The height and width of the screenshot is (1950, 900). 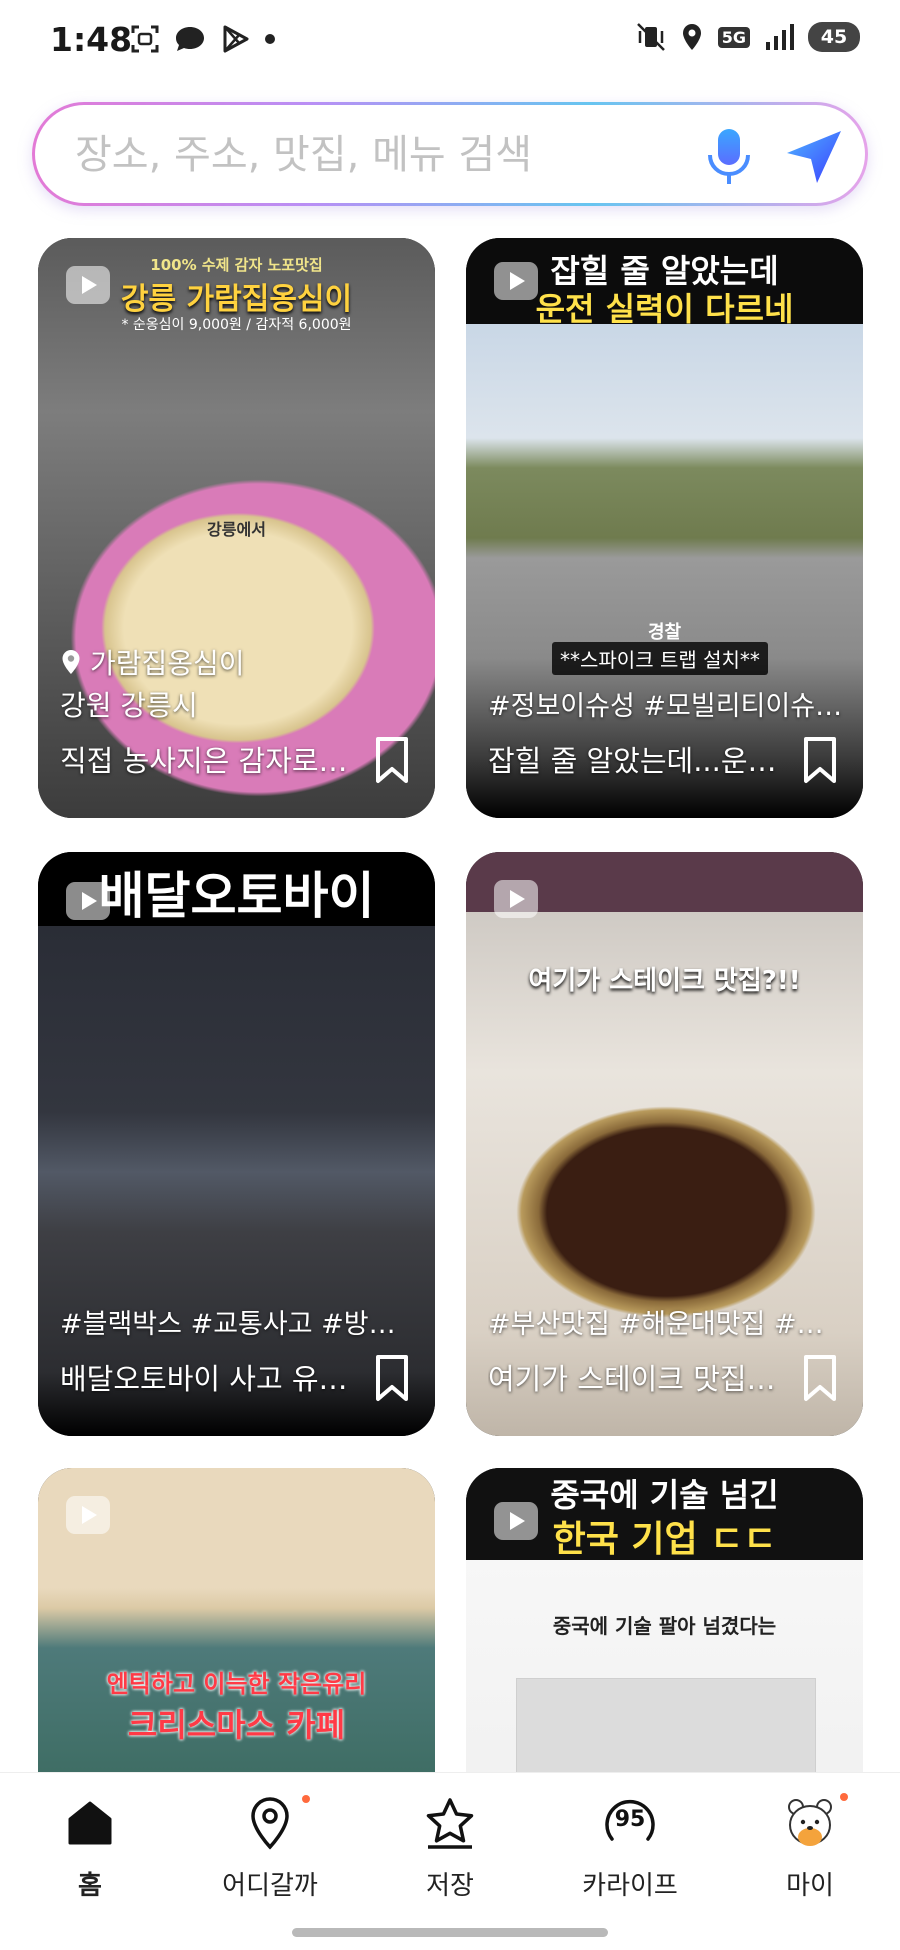 I want to click on status-bar: 1:48 5G 45, so click(x=450, y=42).